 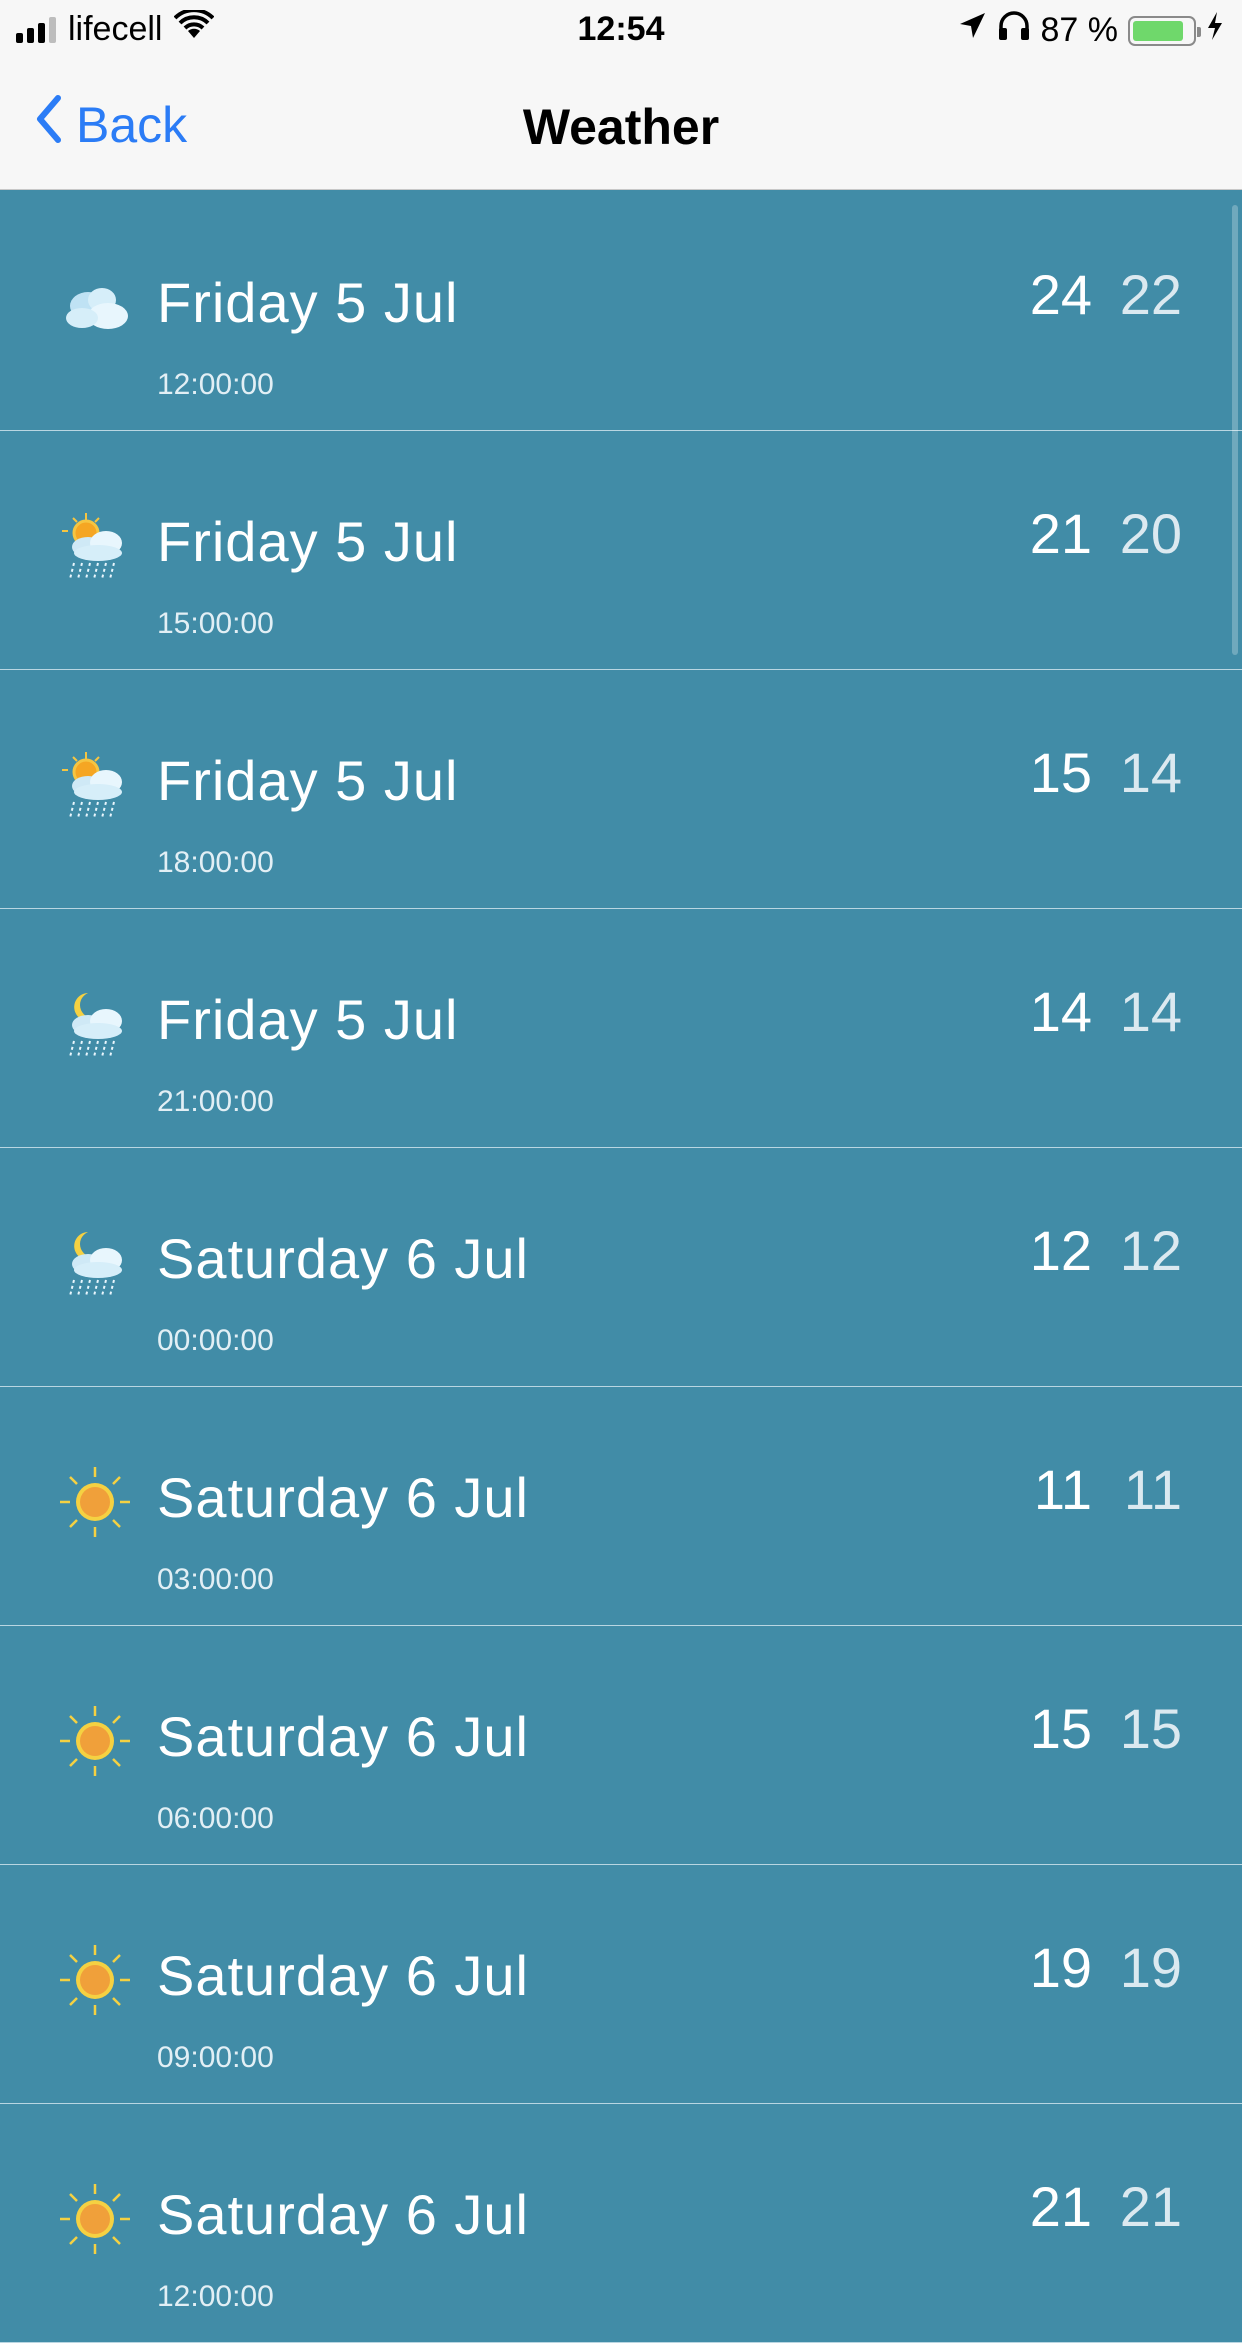 I want to click on cloudy-icon, so click(x=95, y=307).